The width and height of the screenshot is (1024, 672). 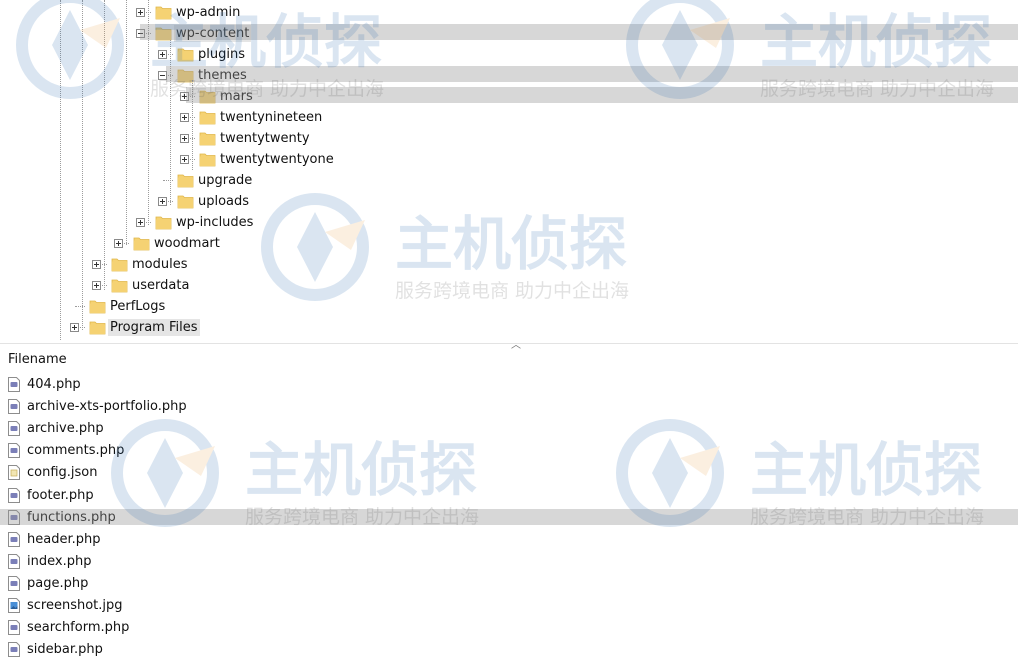 I want to click on tree-item-wp-admin: wp-admin, so click(x=512, y=12).